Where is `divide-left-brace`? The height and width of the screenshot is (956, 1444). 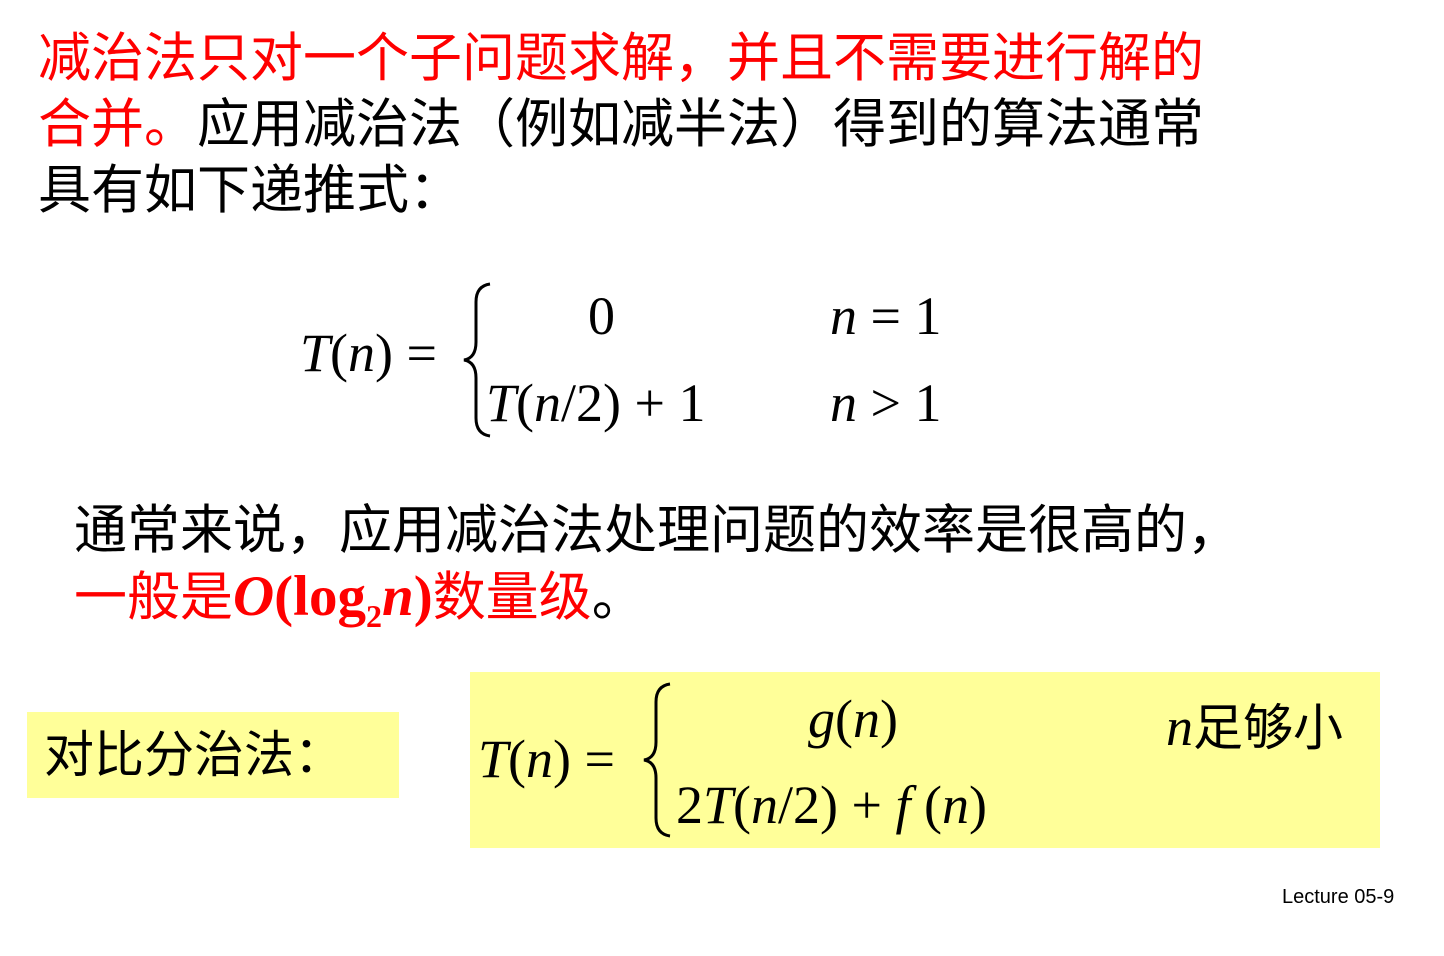 divide-left-brace is located at coordinates (657, 760).